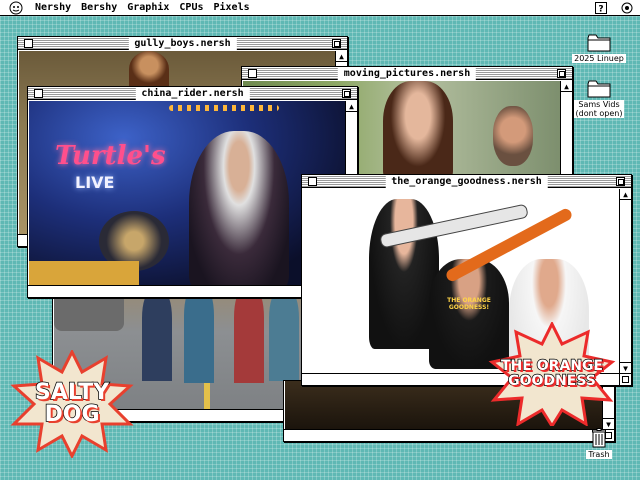 Image resolution: width=640 pixels, height=480 pixels. I want to click on window-titlebar: china_rider.nersh, so click(192, 93).